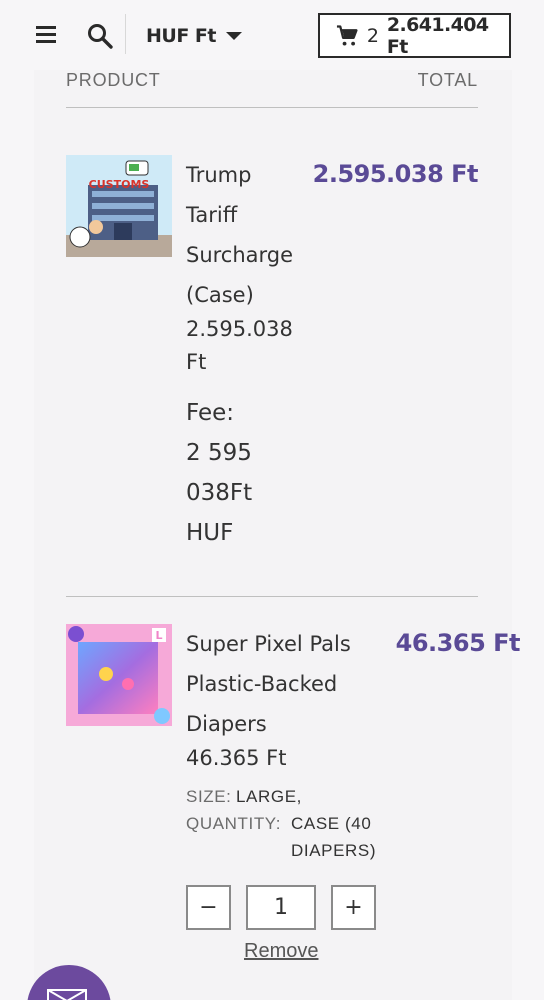 The image size is (544, 1000). I want to click on cart-total: 2.641.404 Ft, so click(437, 35).